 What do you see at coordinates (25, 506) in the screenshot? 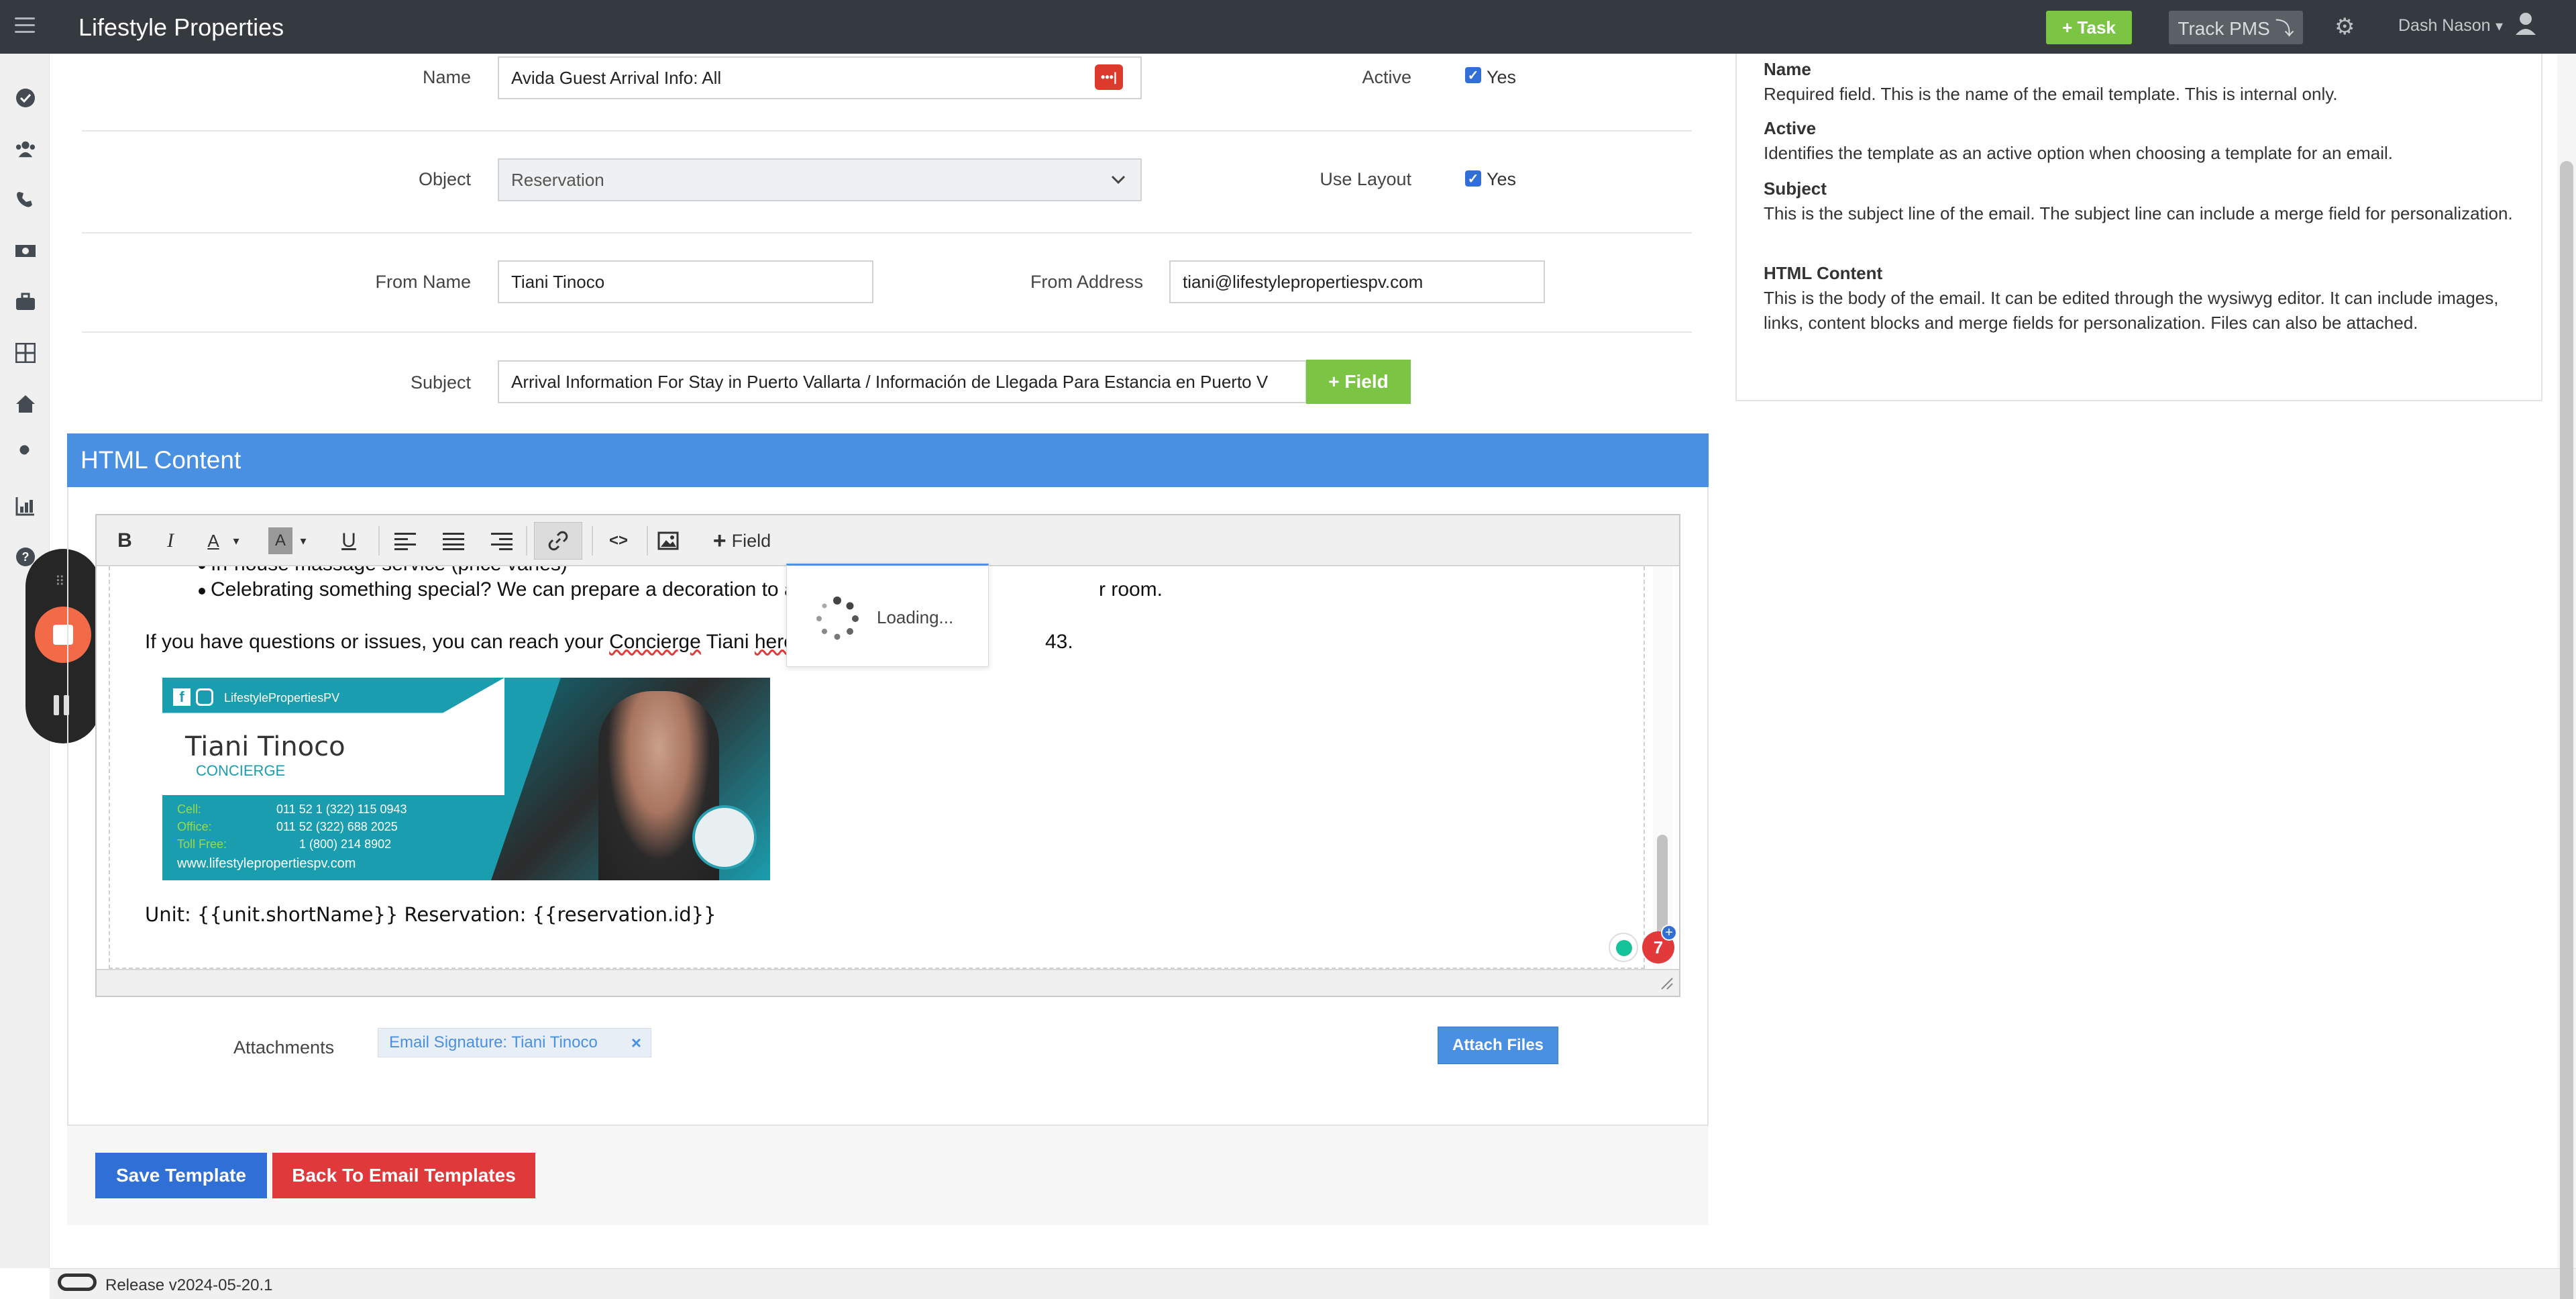
I see `chart-icon` at bounding box center [25, 506].